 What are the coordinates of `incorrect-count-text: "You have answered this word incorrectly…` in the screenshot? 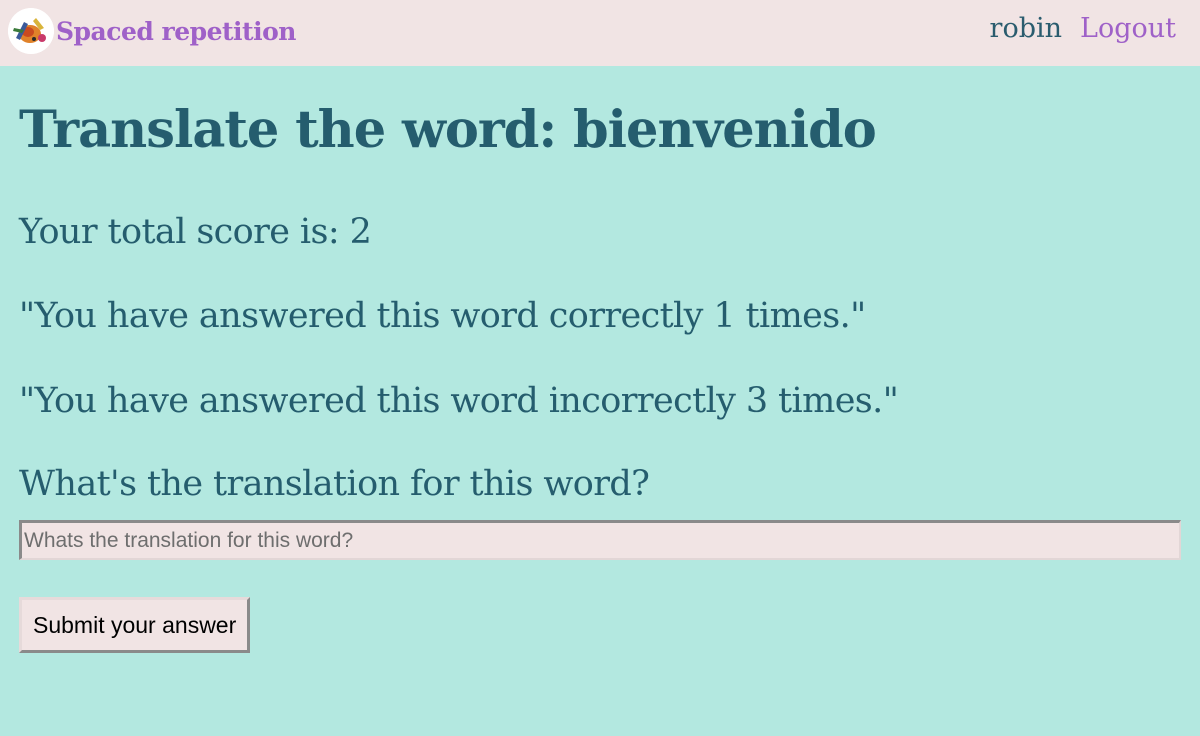 It's located at (459, 401).